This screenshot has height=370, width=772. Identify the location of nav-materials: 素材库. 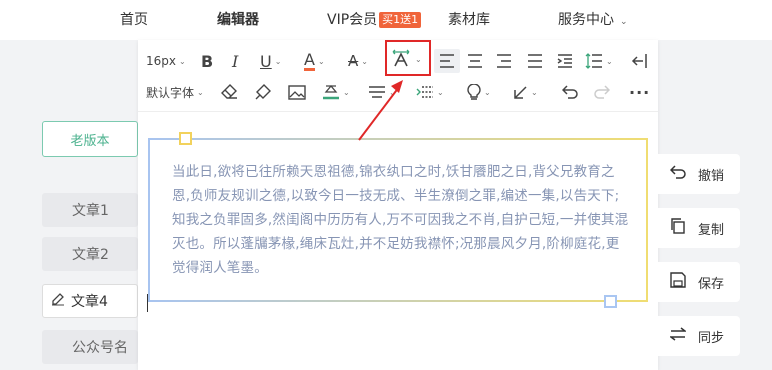
(469, 19).